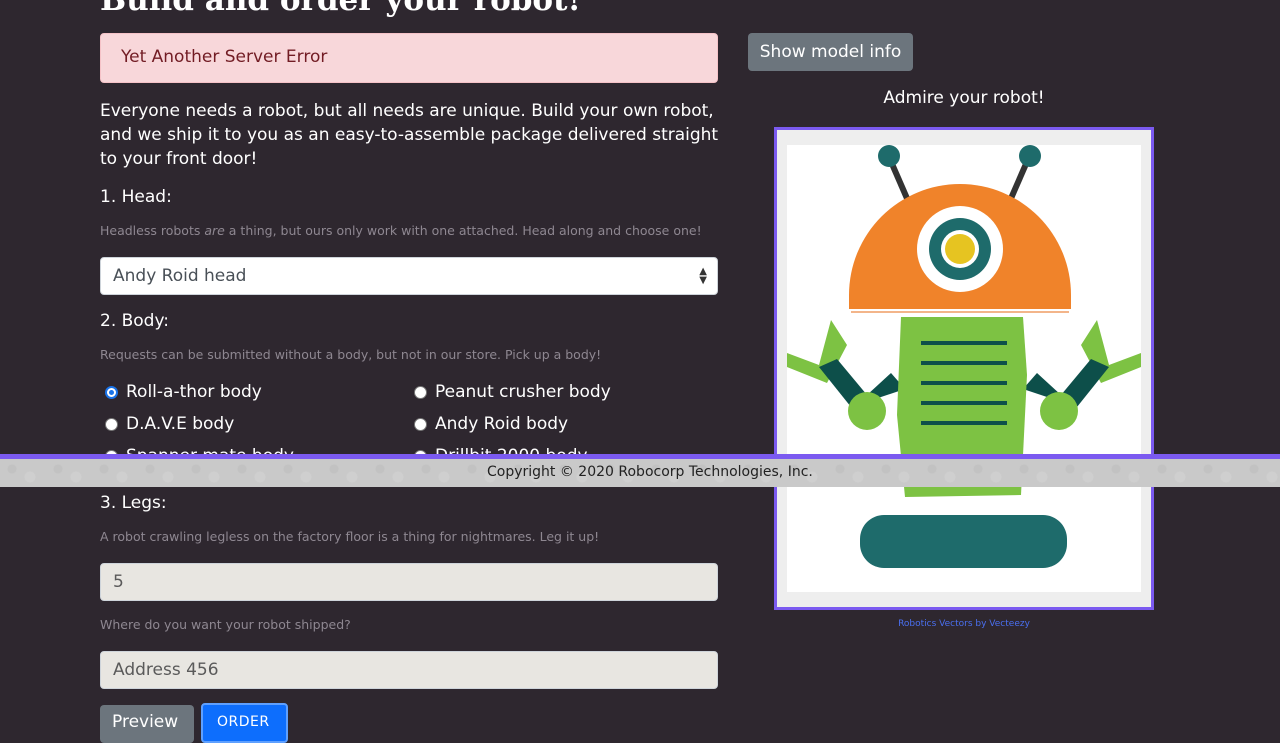 This screenshot has width=1280, height=743. I want to click on radio-body-peanut-crusher: Peanut crusher body, so click(512, 392).